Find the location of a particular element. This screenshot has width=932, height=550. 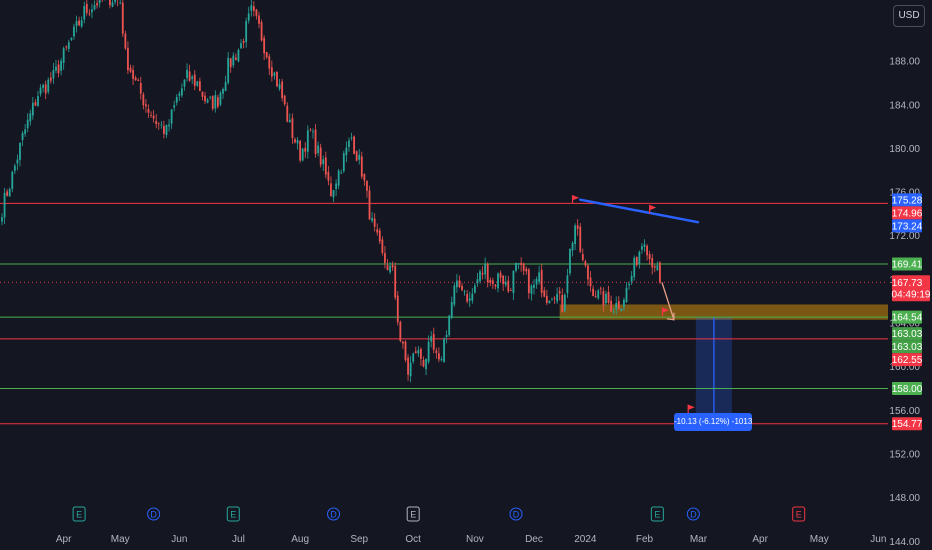

event-letter: E is located at coordinates (657, 515).